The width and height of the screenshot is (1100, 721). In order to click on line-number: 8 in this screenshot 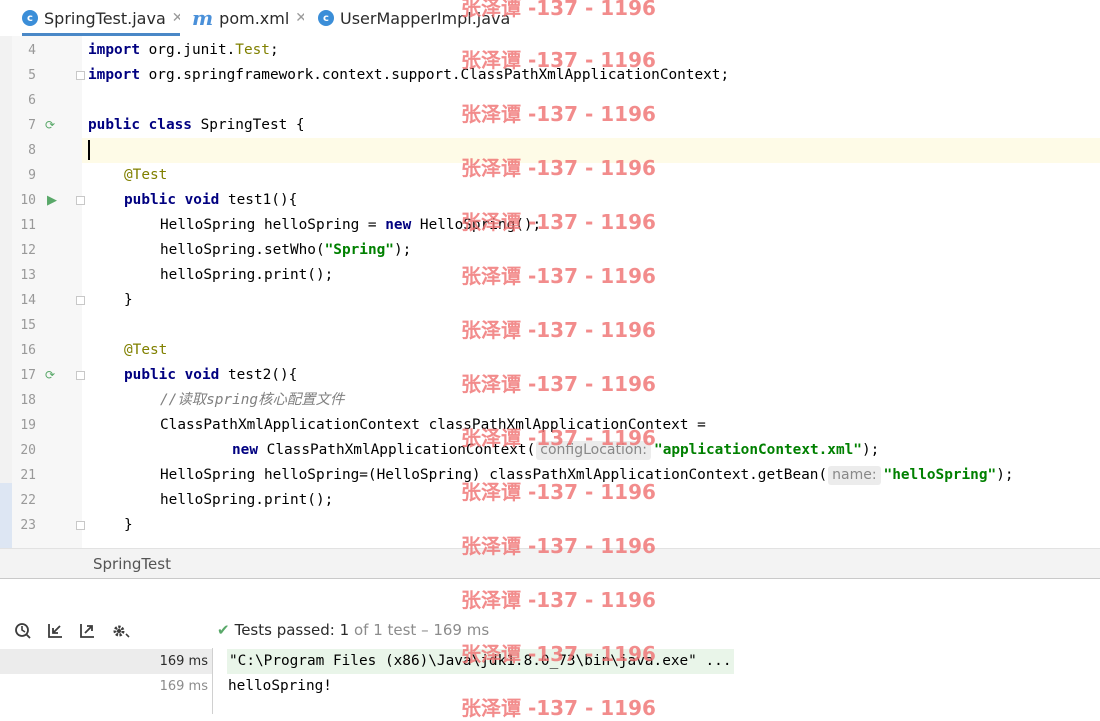, I will do `click(32, 150)`.